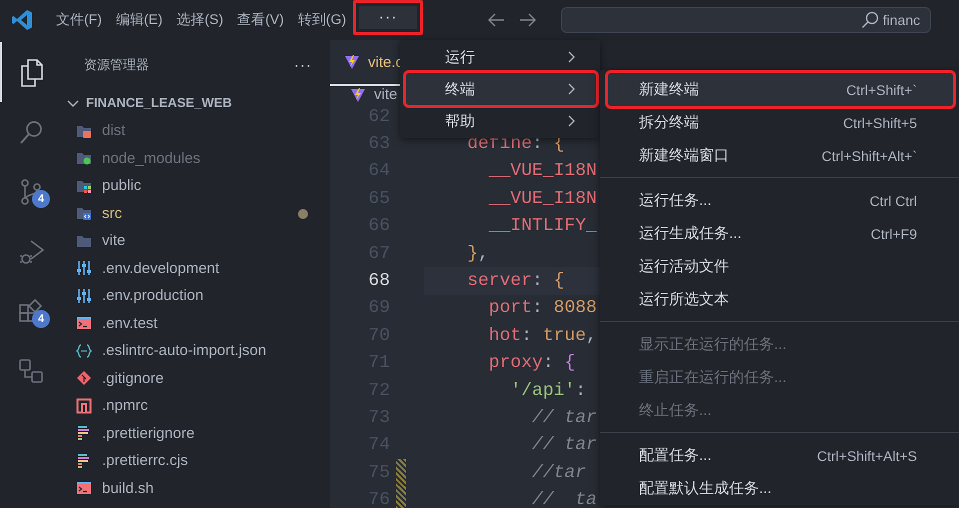  I want to click on menu-item: 编辑(E), so click(139, 20).